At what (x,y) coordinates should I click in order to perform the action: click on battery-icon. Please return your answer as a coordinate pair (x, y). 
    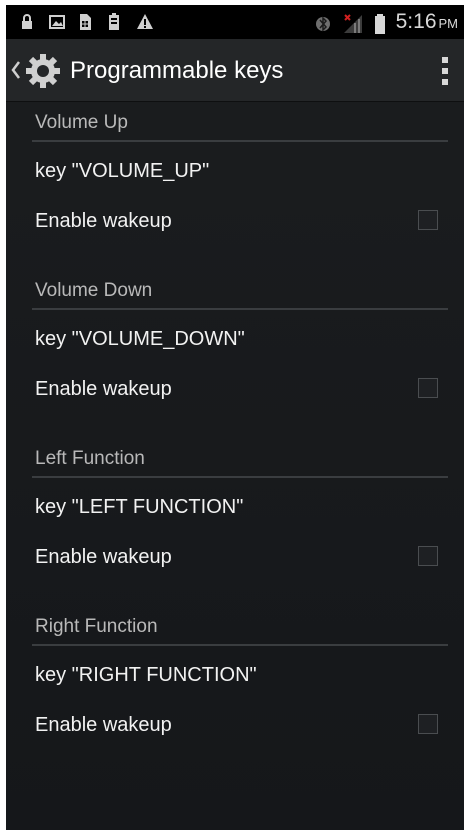
    Looking at the image, I should click on (380, 23).